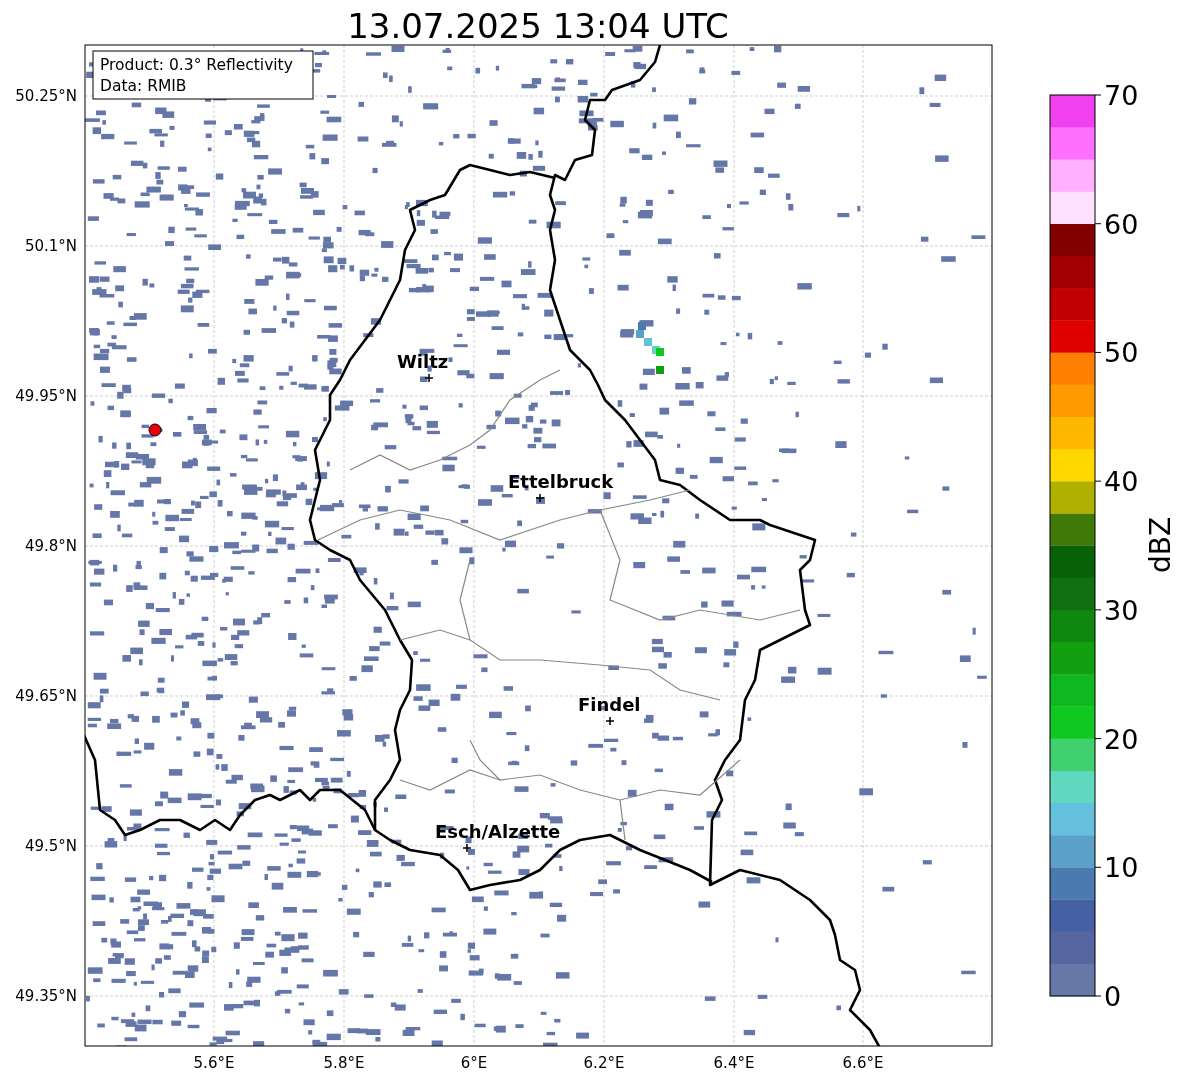 The image size is (1184, 1081). What do you see at coordinates (1121, 868) in the screenshot?
I see `colorbar-tick-label: 10` at bounding box center [1121, 868].